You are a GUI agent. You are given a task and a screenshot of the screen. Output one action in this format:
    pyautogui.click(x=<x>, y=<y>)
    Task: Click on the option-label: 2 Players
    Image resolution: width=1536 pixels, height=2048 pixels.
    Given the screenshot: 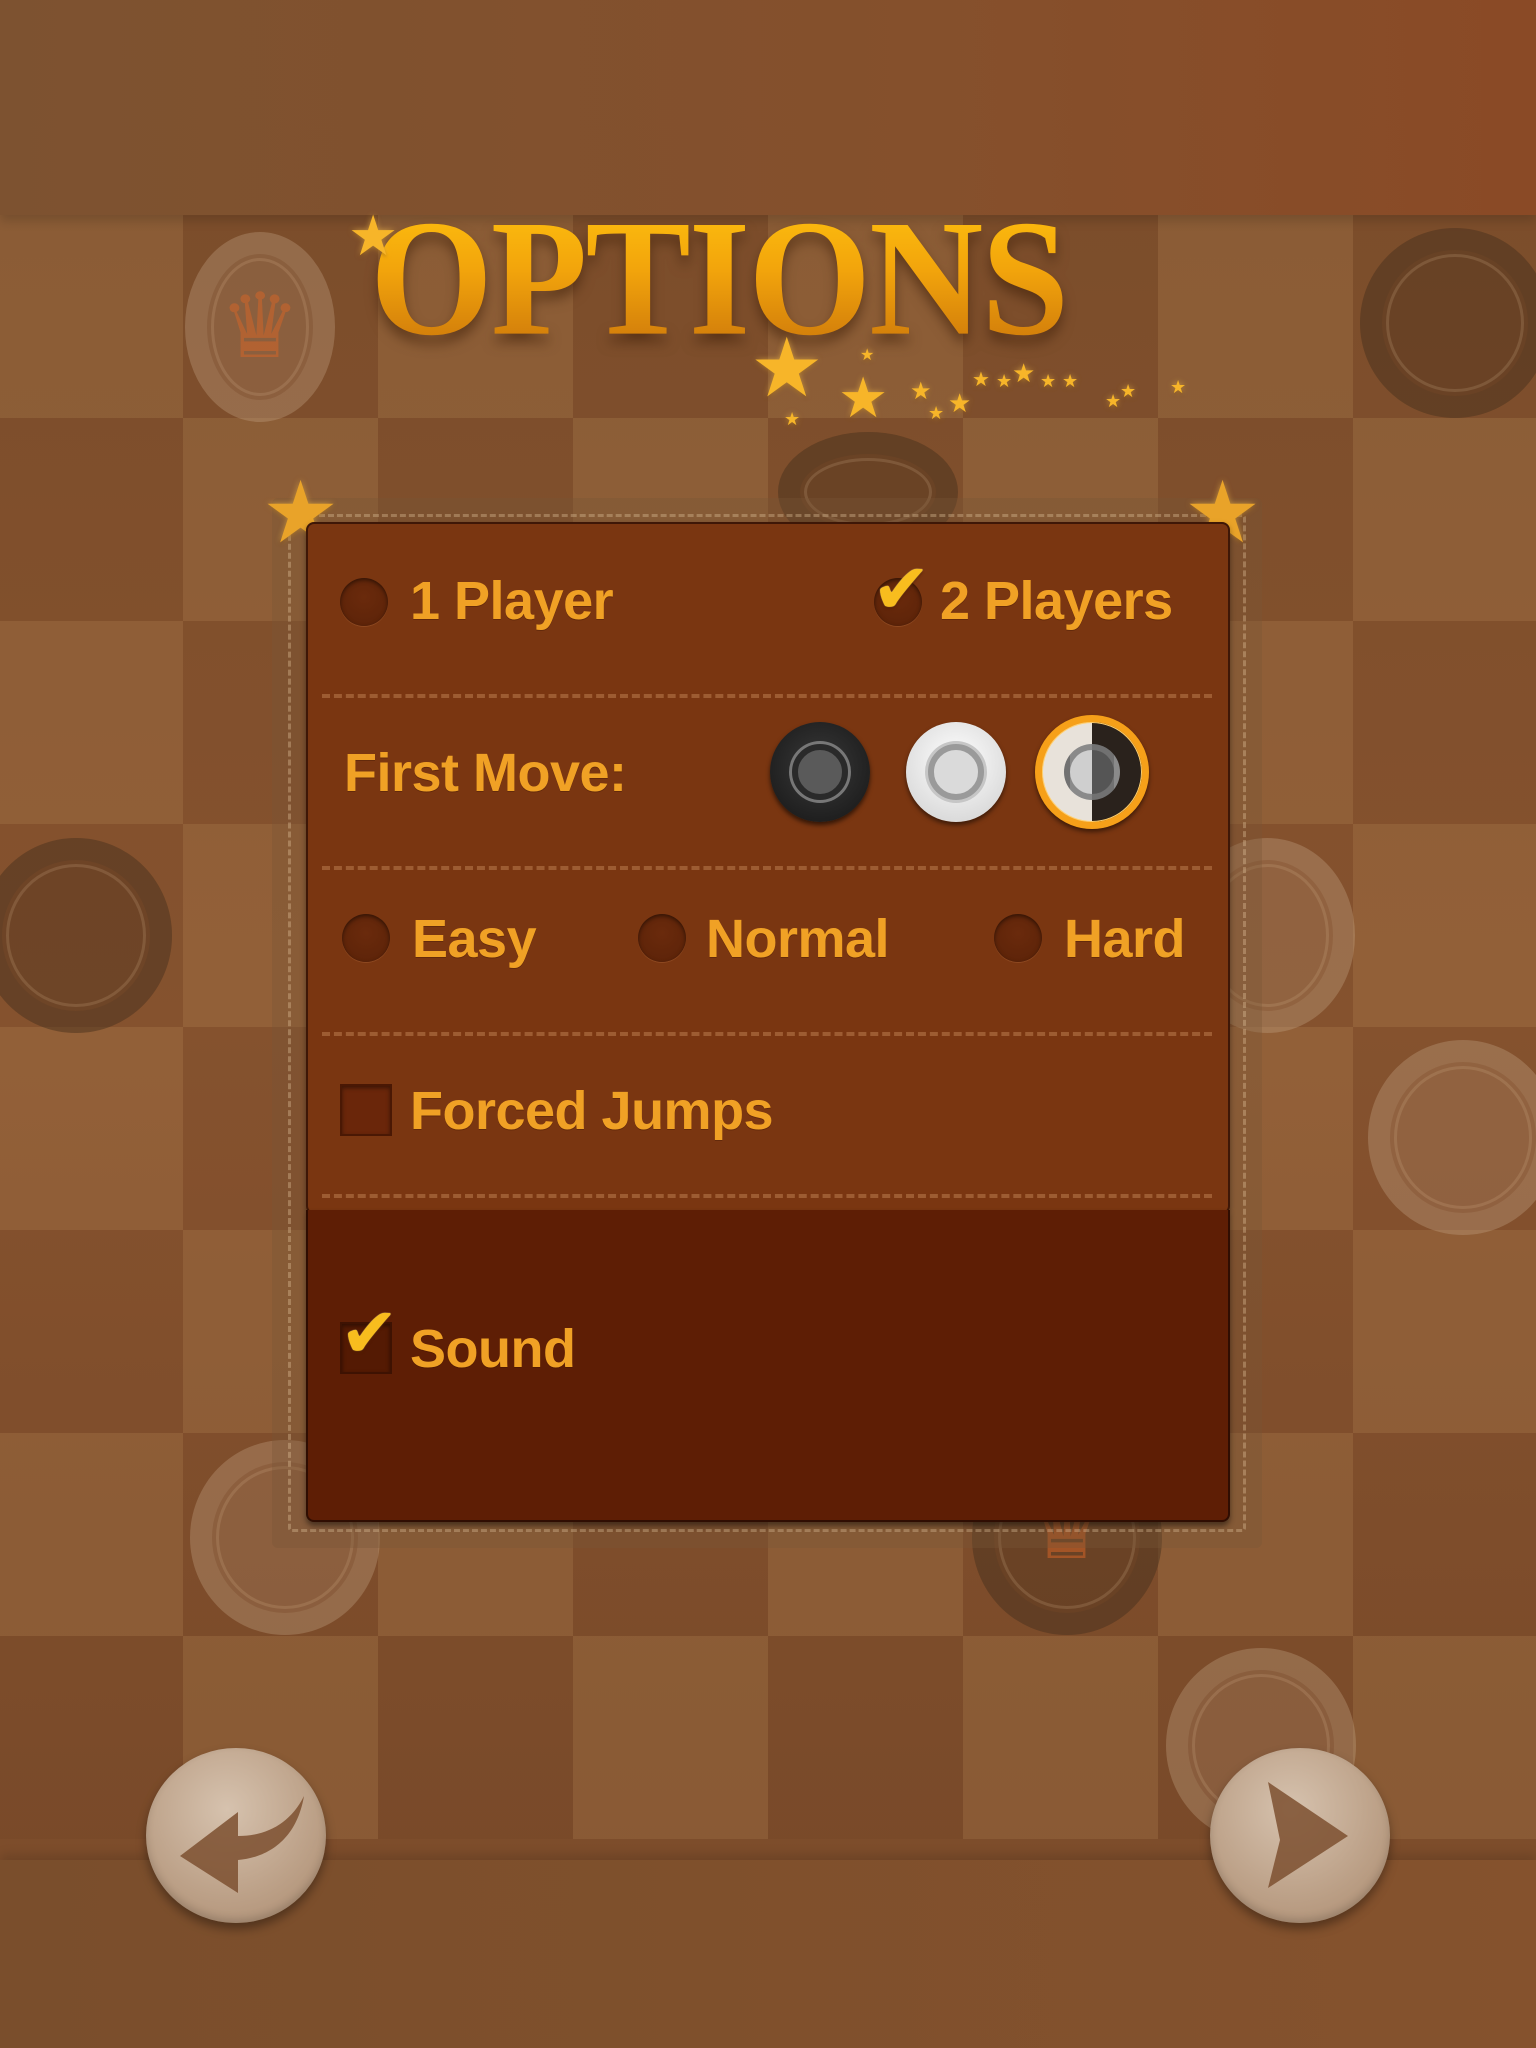 What is the action you would take?
    pyautogui.click(x=1056, y=601)
    